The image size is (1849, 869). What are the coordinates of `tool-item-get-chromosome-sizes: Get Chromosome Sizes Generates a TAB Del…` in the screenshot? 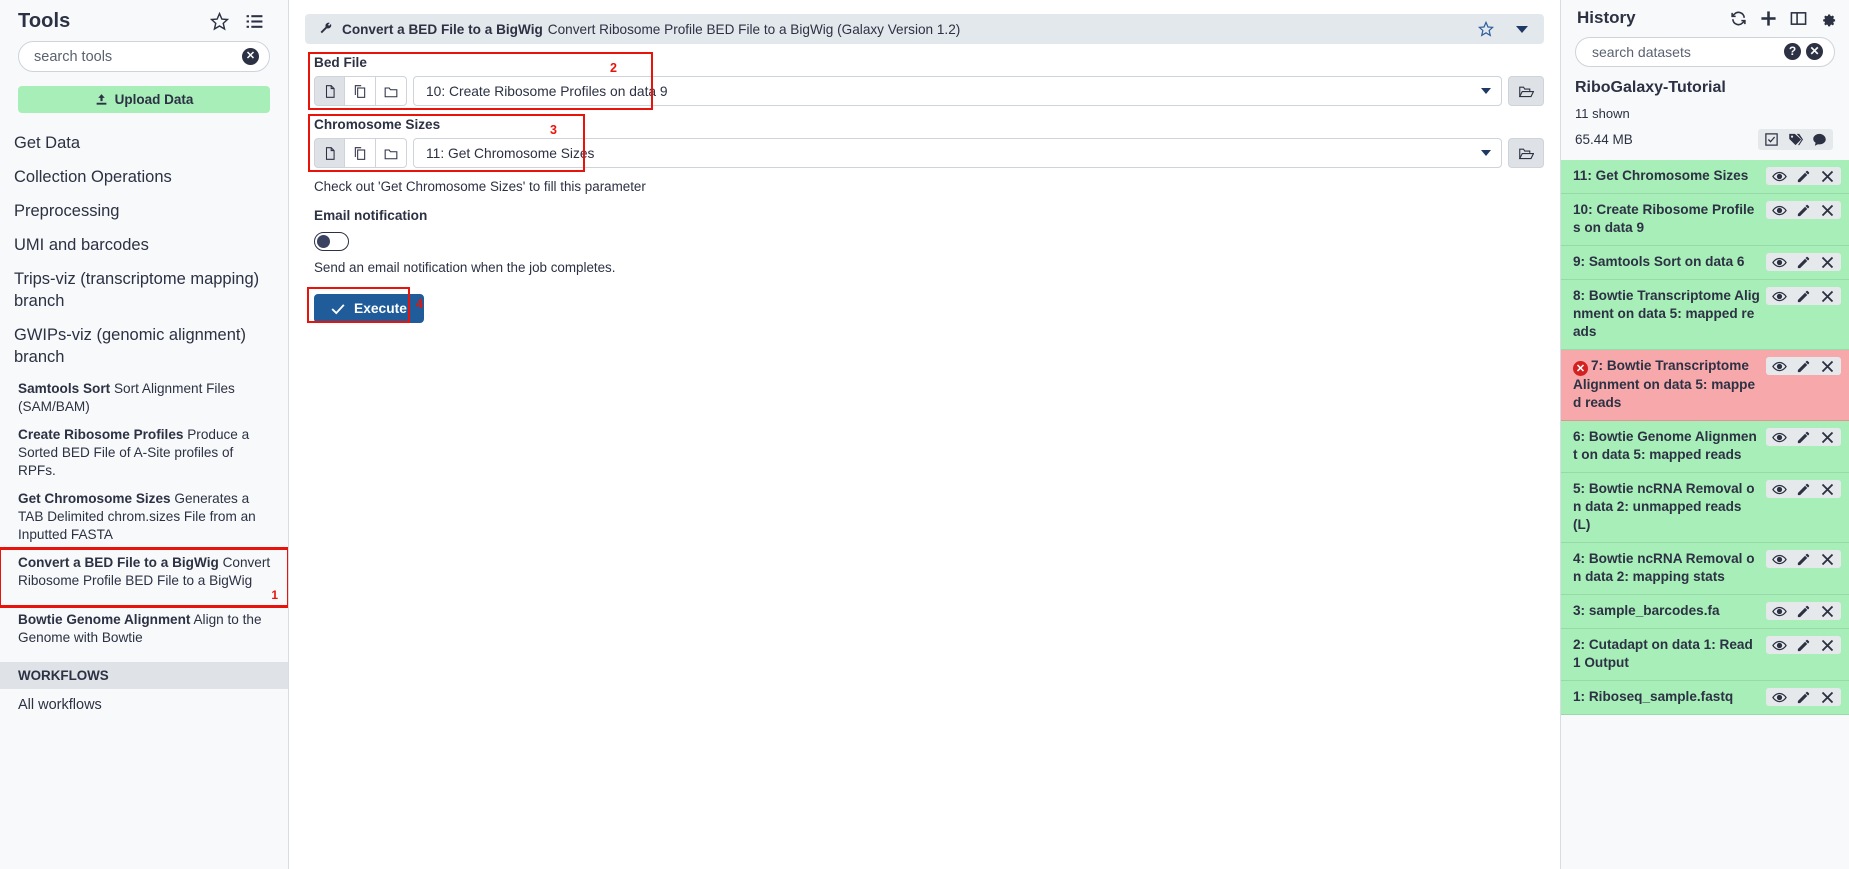 It's located at (144, 517).